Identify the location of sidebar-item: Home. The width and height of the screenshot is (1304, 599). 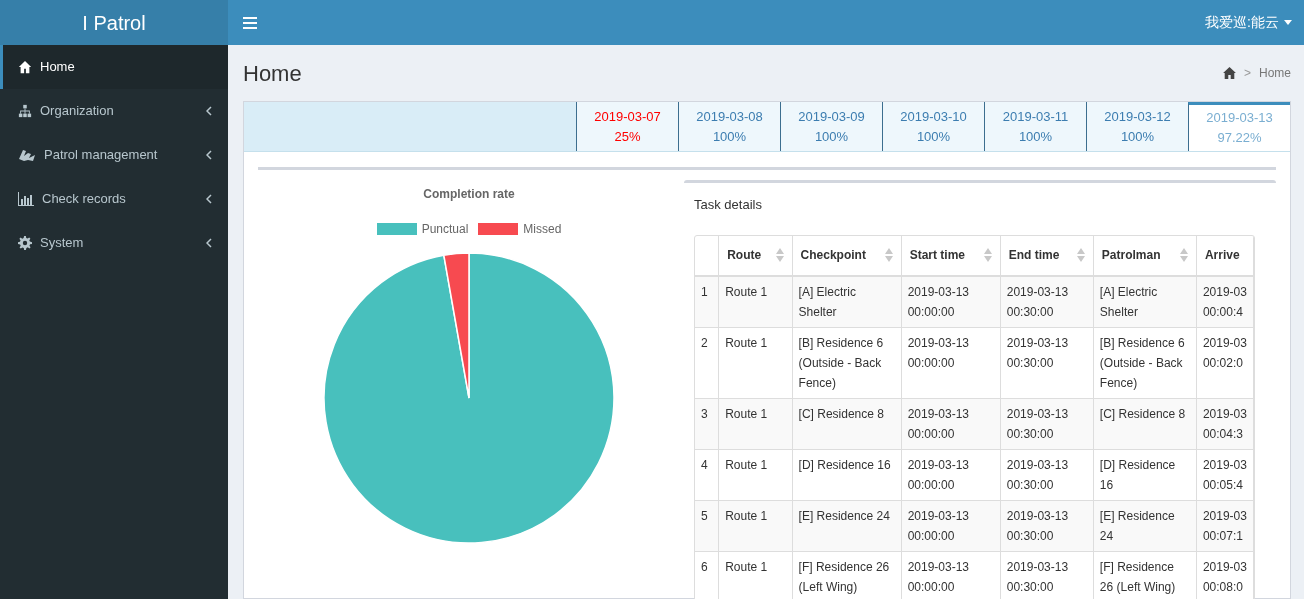
(114, 67).